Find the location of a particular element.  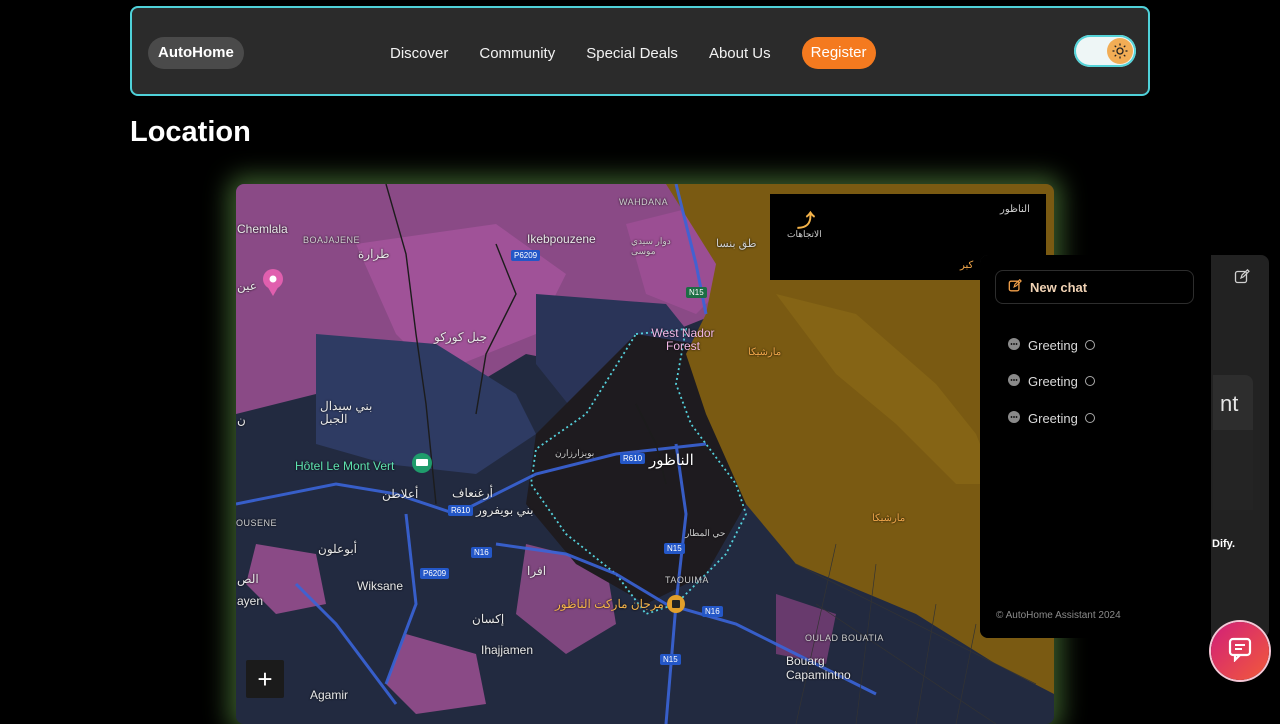

map-label: الص is located at coordinates (248, 579).